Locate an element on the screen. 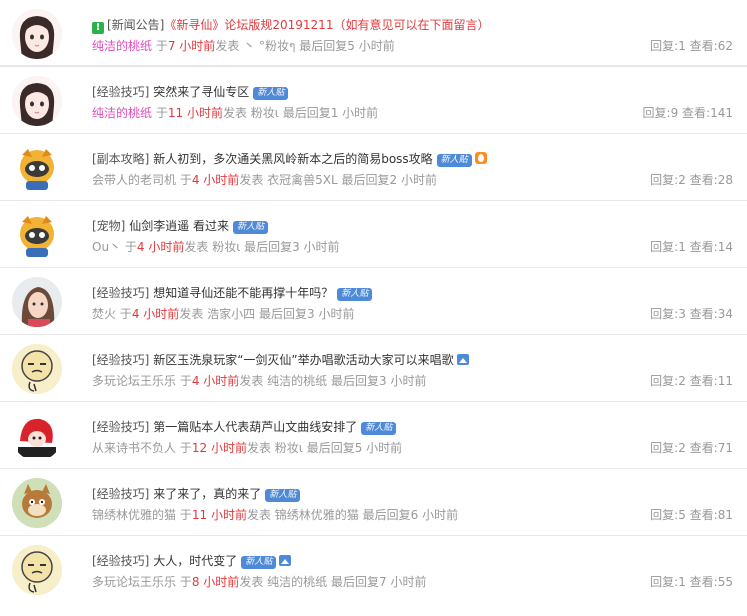  thread-author: 锦绣林优雅的猫 is located at coordinates (134, 515).